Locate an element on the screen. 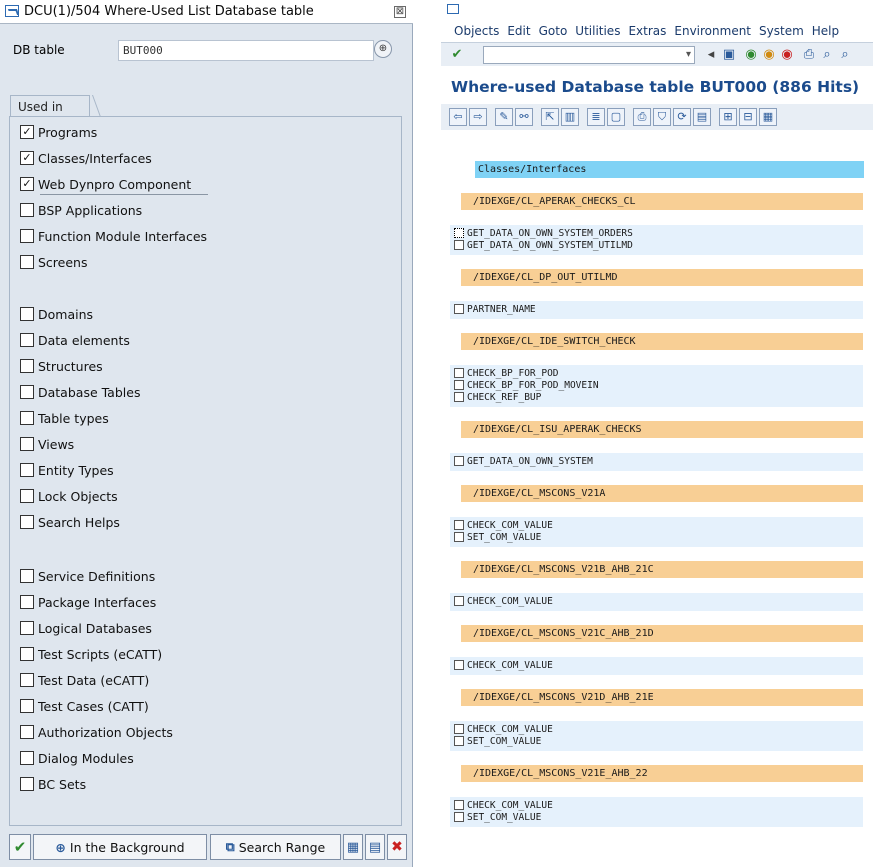 The width and height of the screenshot is (873, 867). exit-icon: ◉ is located at coordinates (769, 55).